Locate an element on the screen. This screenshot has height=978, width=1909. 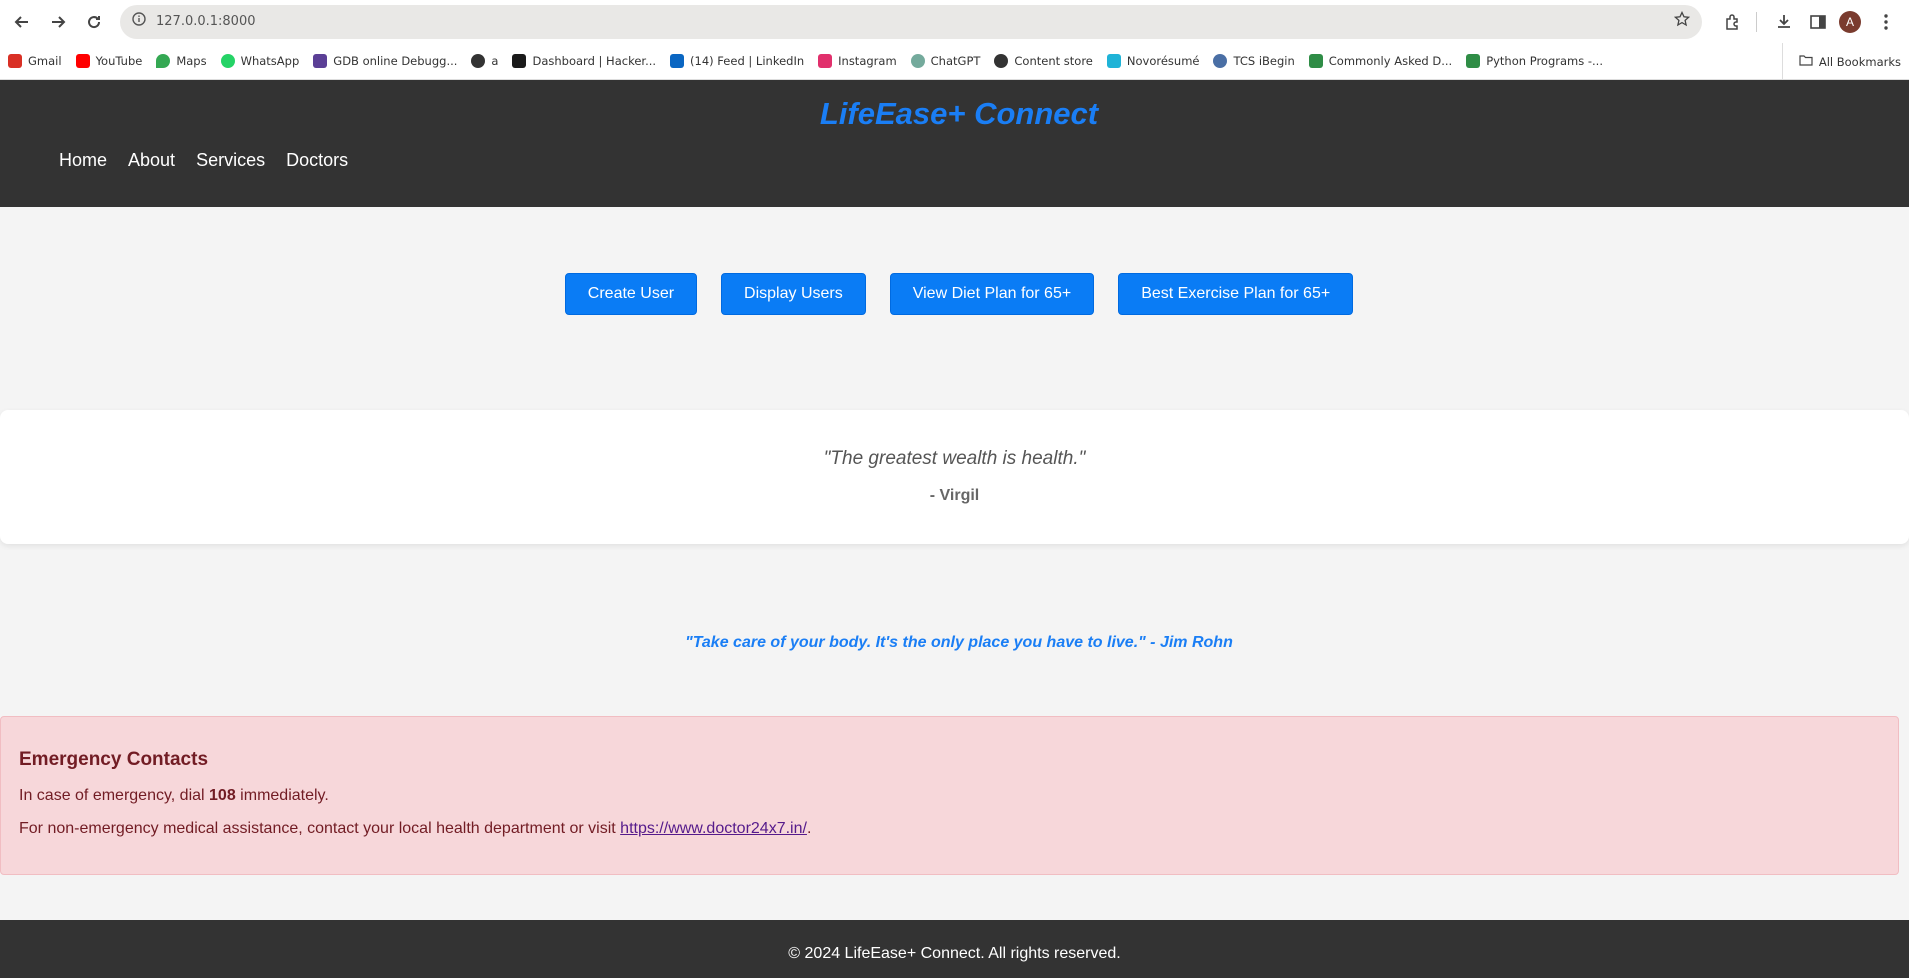
address-bar: 127.0.0.1:8000 is located at coordinates (911, 21).